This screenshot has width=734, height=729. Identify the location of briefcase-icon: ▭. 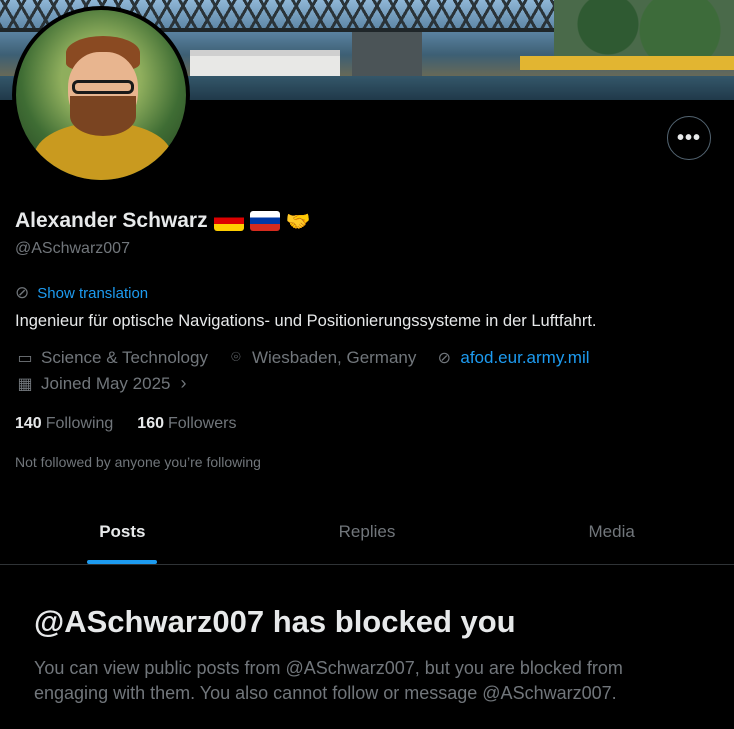
(25, 358).